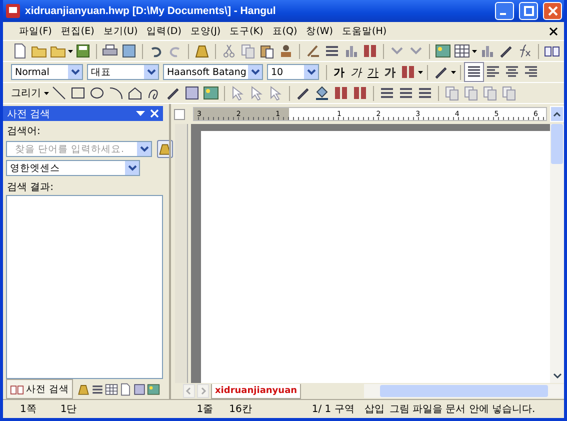 Image resolution: width=567 pixels, height=421 pixels. What do you see at coordinates (164, 31) in the screenshot?
I see `menu-item: 입력(D)` at bounding box center [164, 31].